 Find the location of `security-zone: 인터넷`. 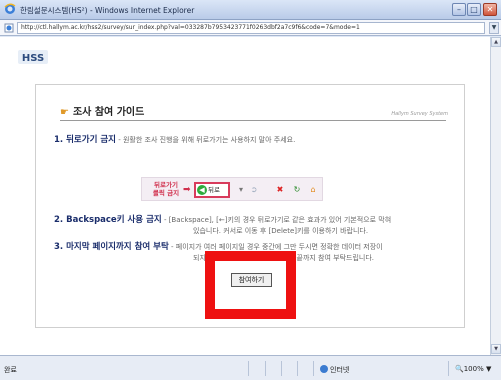

security-zone: 인터넷 is located at coordinates (334, 370).